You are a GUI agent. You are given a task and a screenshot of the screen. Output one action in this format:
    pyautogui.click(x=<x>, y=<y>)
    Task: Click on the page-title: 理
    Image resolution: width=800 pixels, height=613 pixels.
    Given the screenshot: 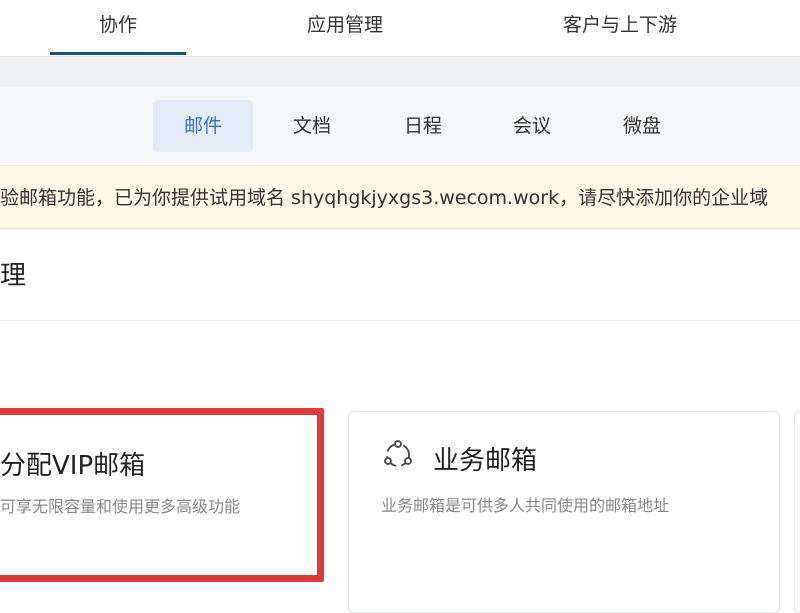 What is the action you would take?
    pyautogui.click(x=13, y=276)
    